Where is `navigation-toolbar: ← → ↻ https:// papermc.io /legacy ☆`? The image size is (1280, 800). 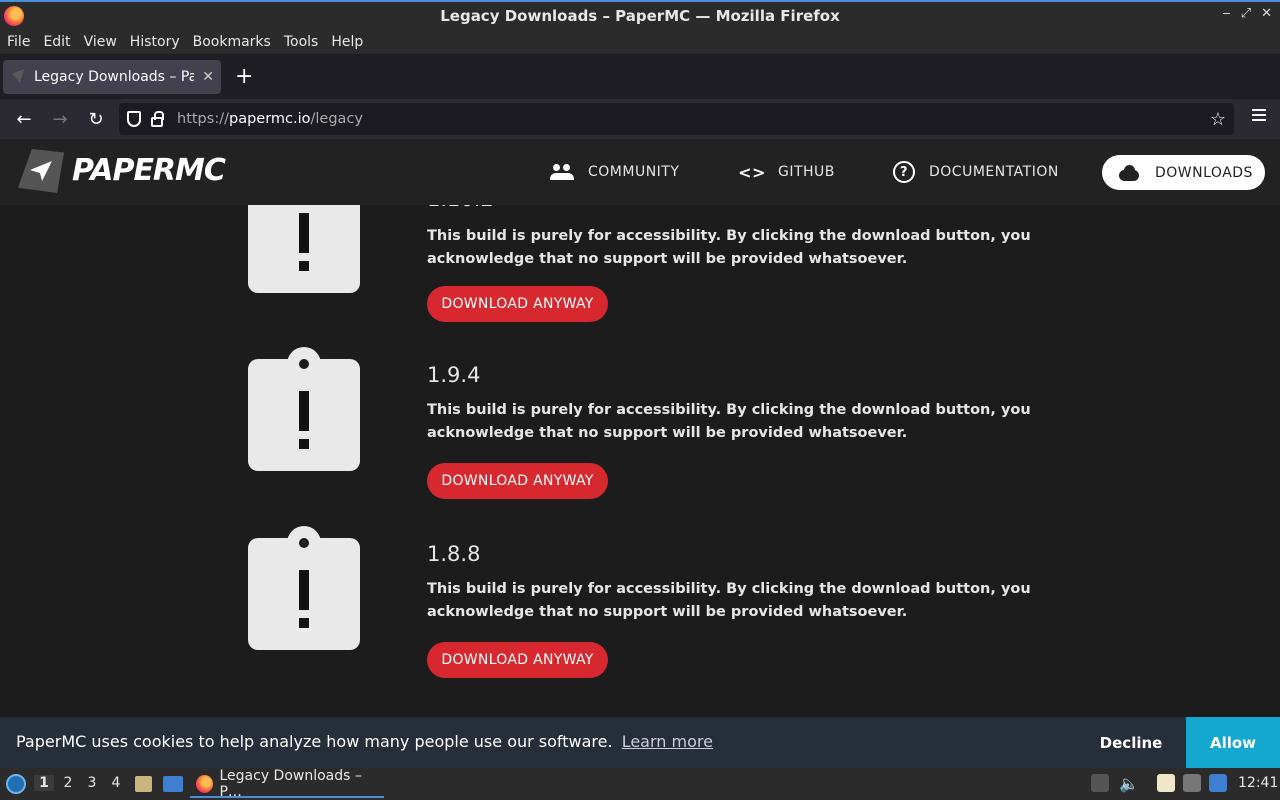
navigation-toolbar: ← → ↻ https:// papermc.io /legacy ☆ is located at coordinates (640, 119).